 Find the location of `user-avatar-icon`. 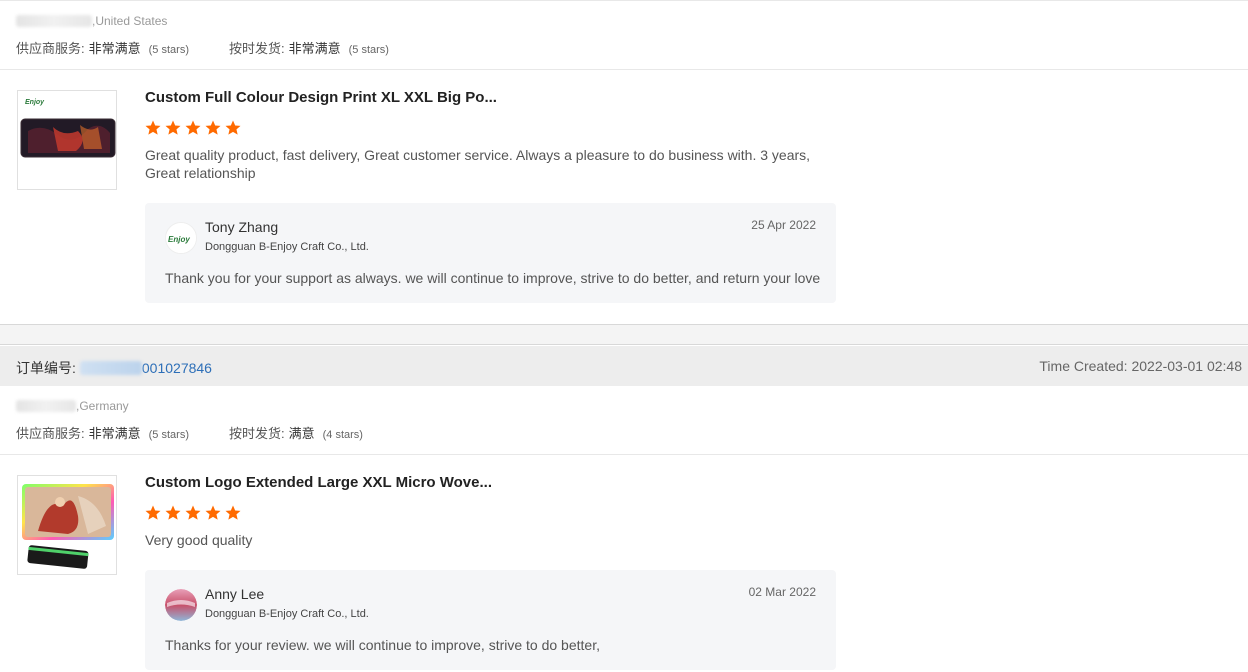

user-avatar-icon is located at coordinates (181, 605).